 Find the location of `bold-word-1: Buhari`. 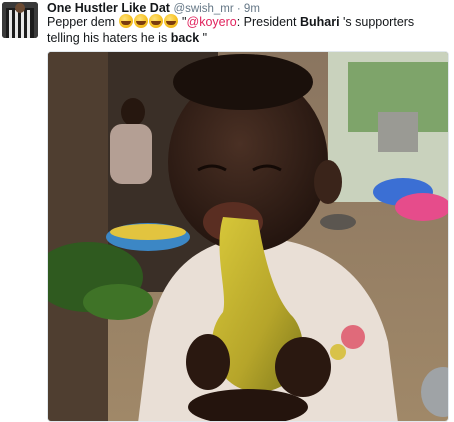

bold-word-1: Buhari is located at coordinates (319, 22).